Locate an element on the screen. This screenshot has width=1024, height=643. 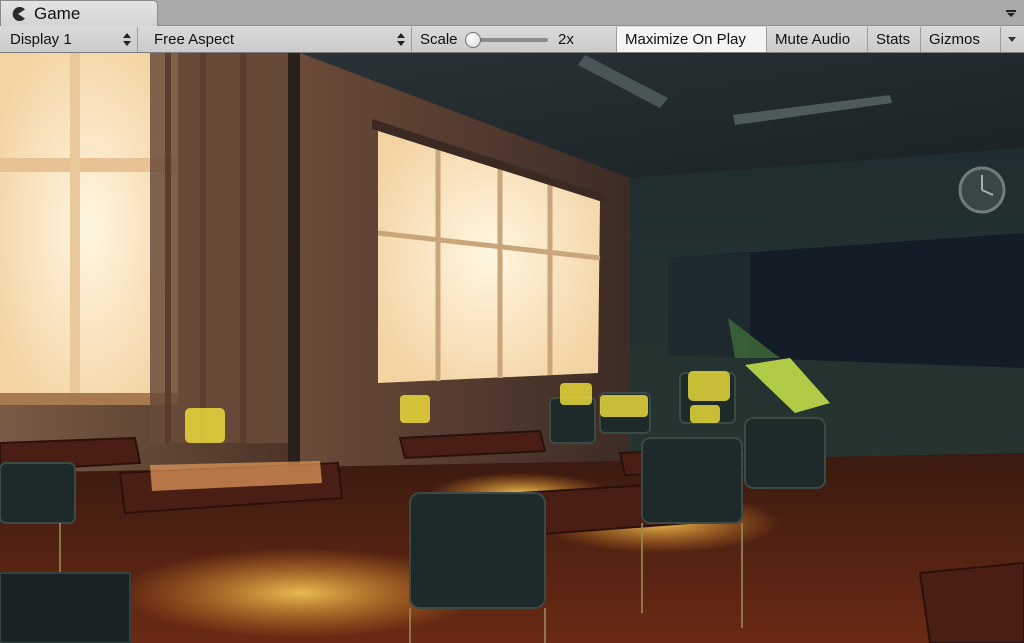
tab-game: Game is located at coordinates (79, 13).